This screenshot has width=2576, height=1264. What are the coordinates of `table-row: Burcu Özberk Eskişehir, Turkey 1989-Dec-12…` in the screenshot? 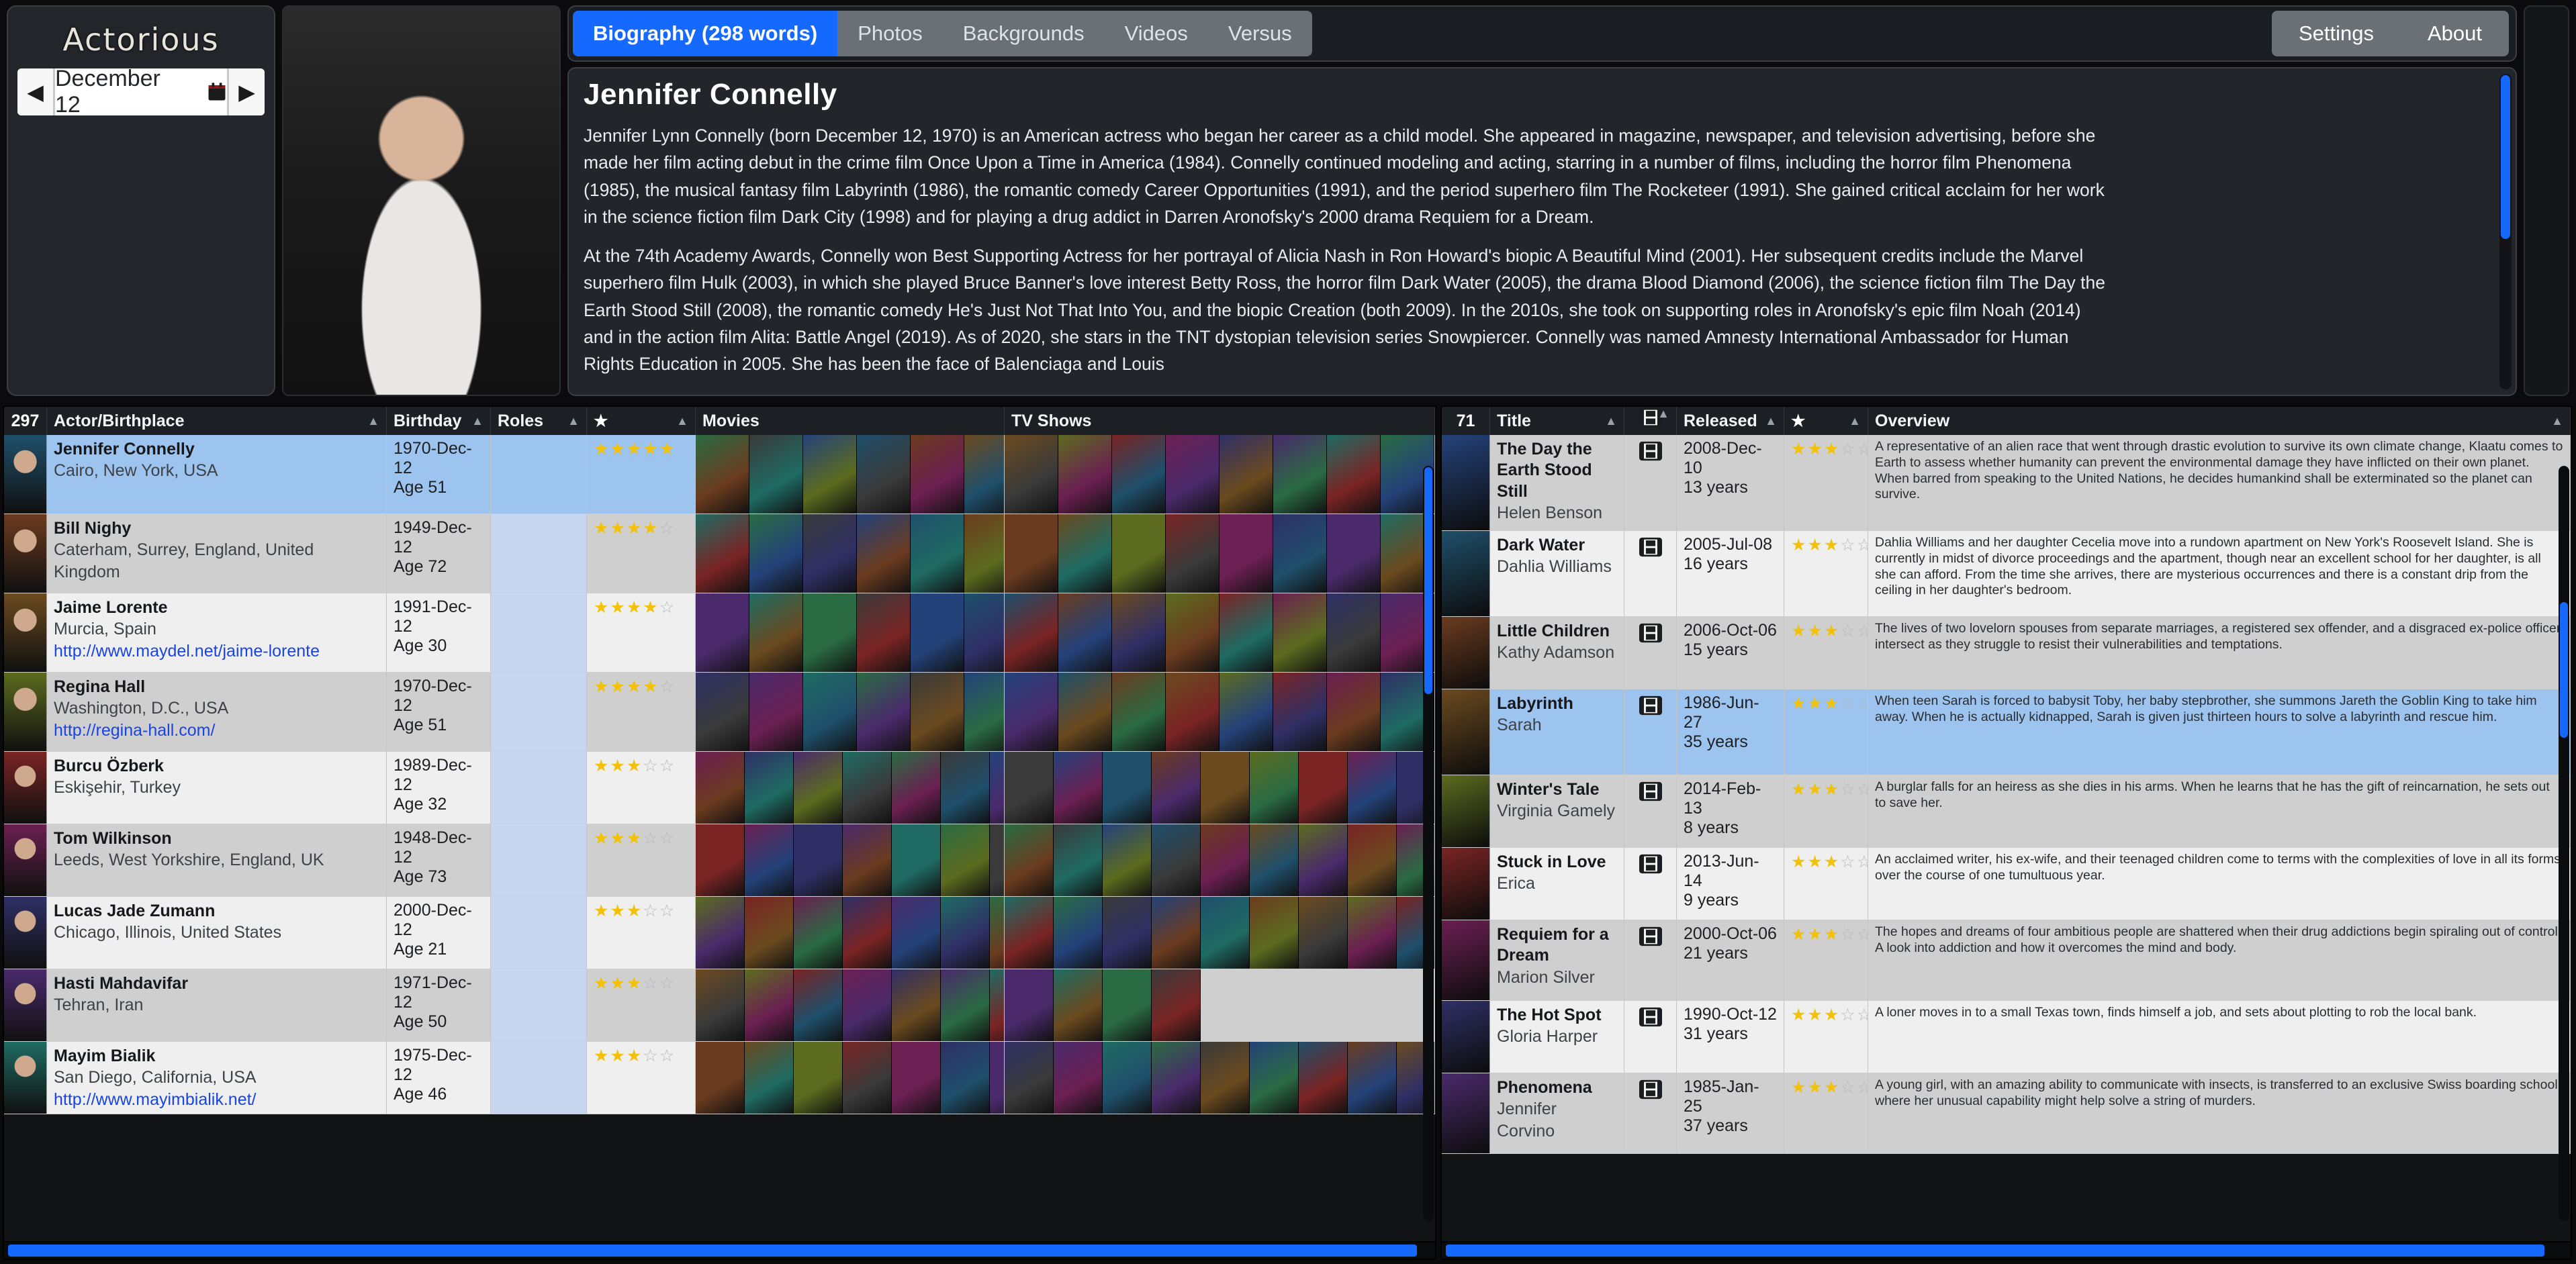 It's located at (719, 788).